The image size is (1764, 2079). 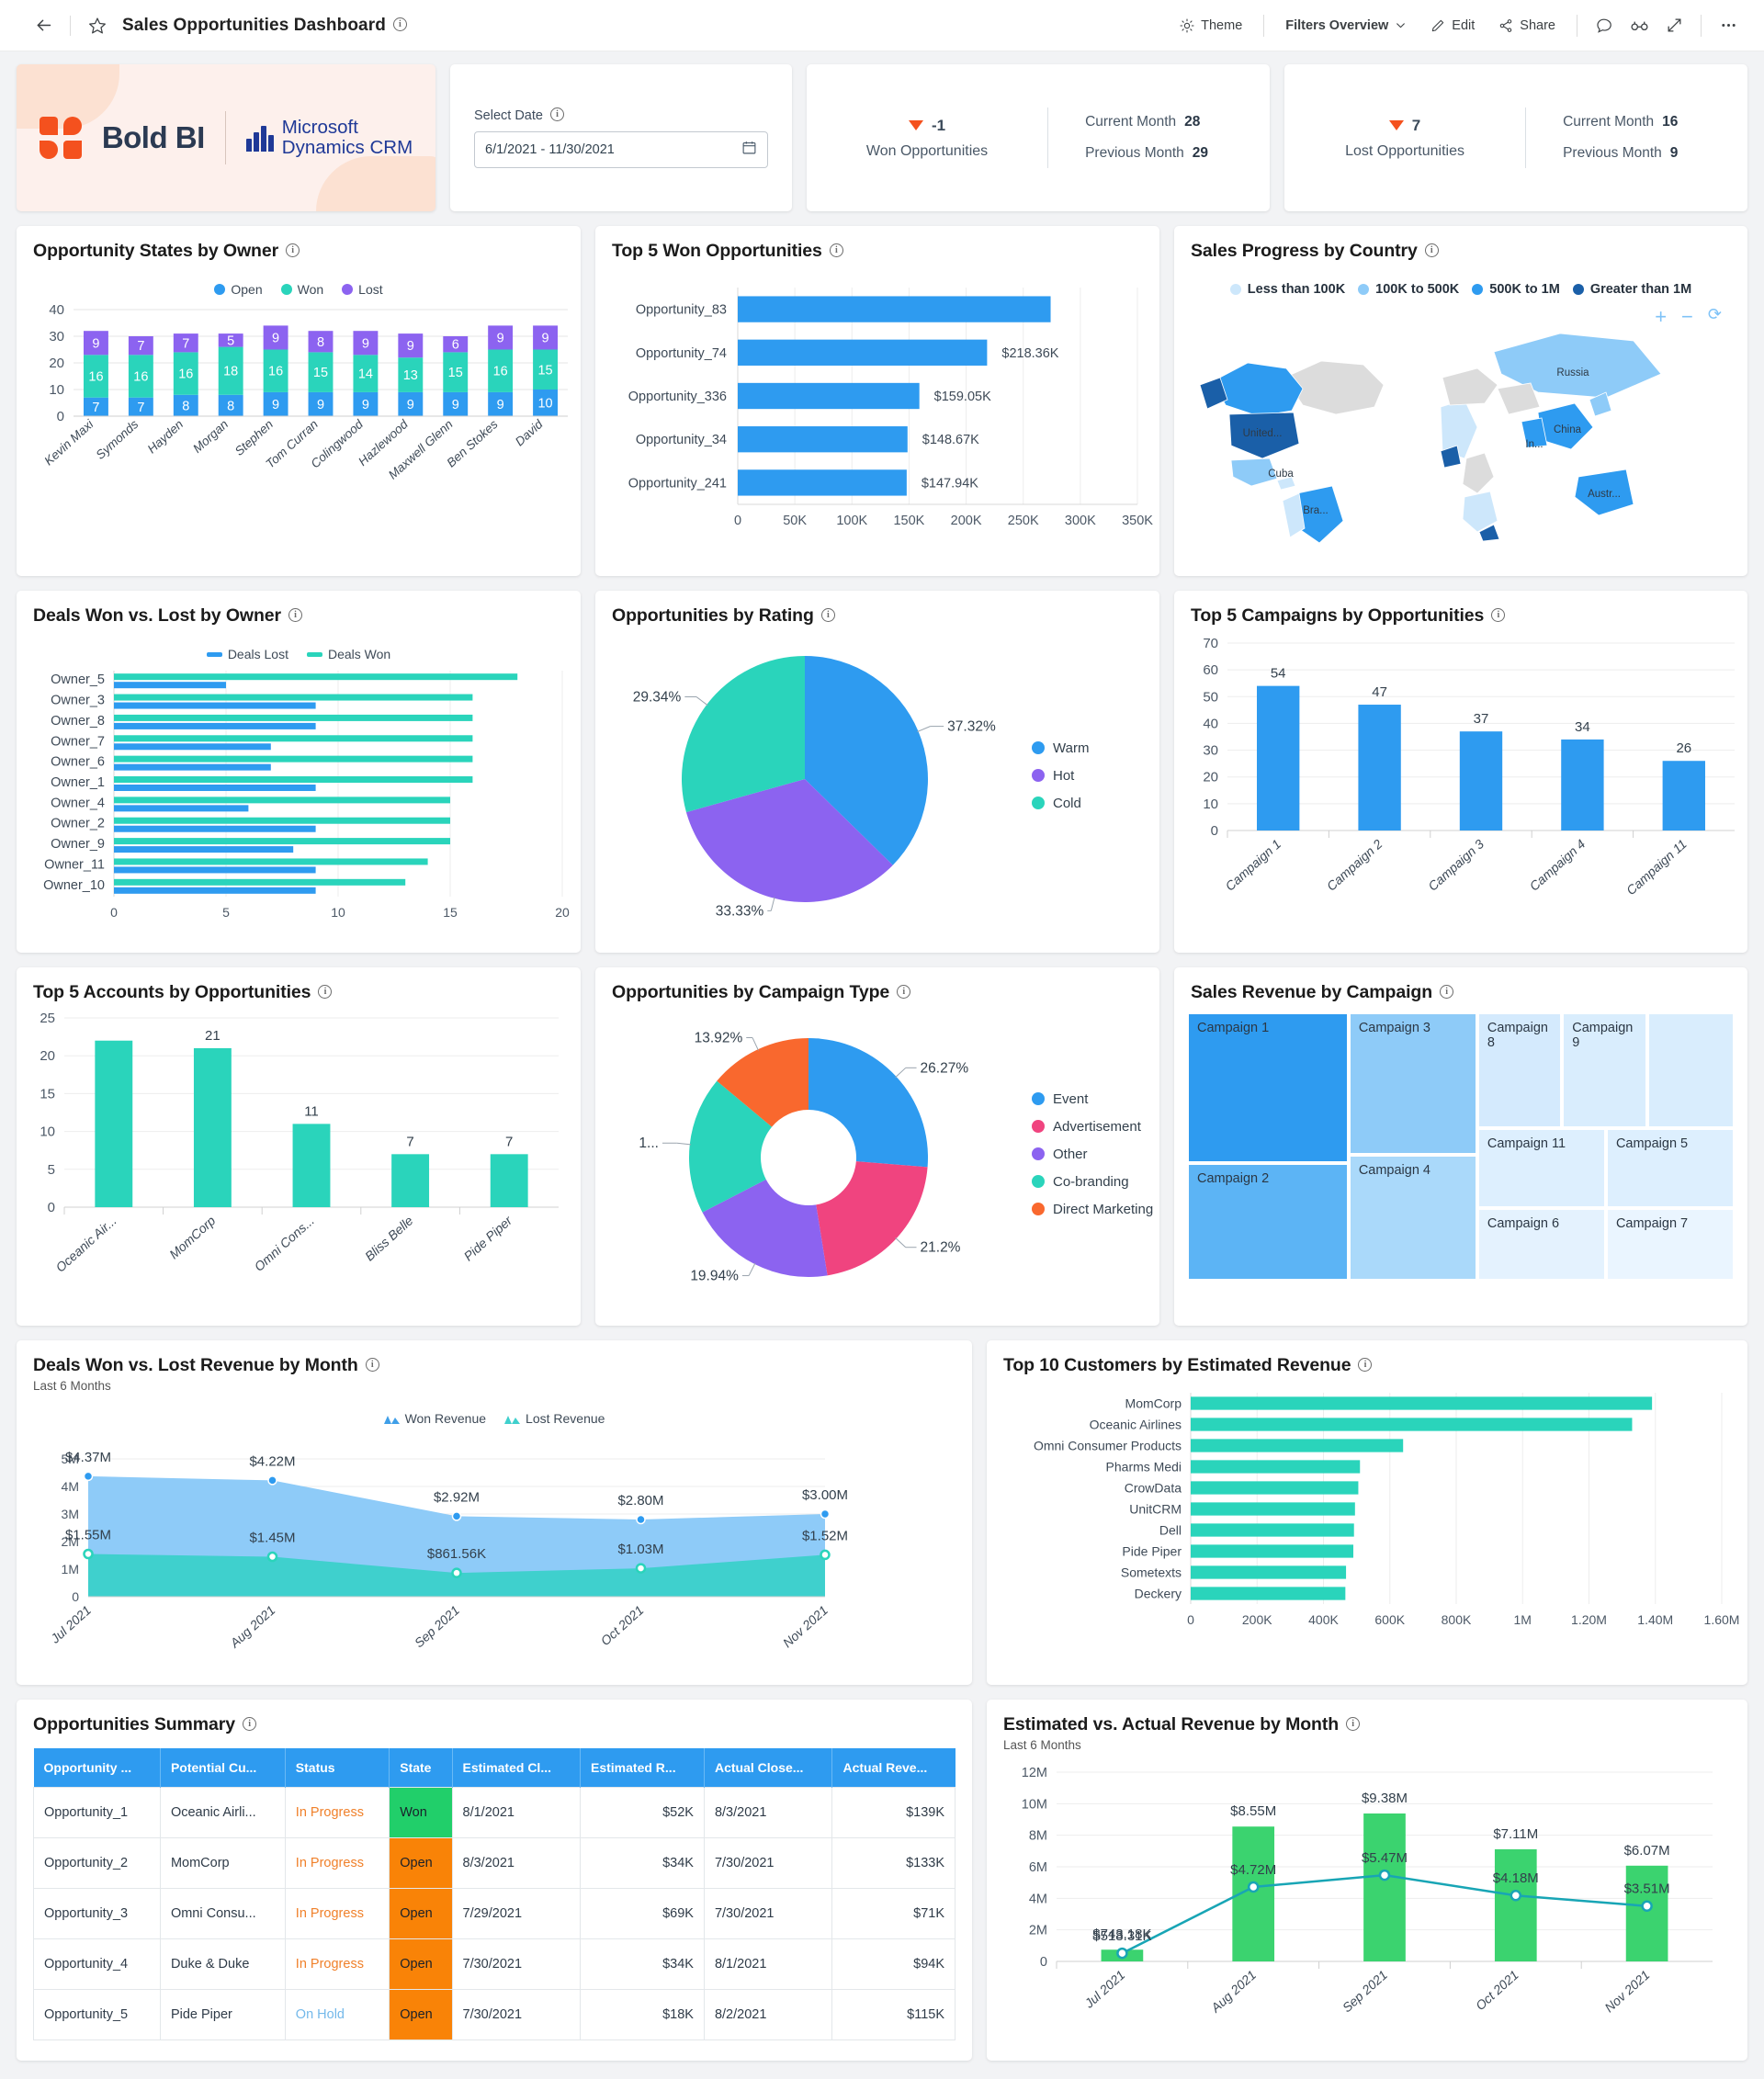 I want to click on treemap-tile: Campaign 1, so click(x=1268, y=1087).